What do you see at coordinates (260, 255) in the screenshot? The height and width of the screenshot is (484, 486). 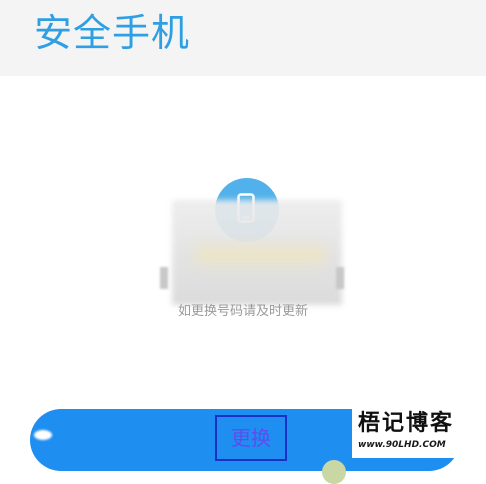 I see `blurred-highlight` at bounding box center [260, 255].